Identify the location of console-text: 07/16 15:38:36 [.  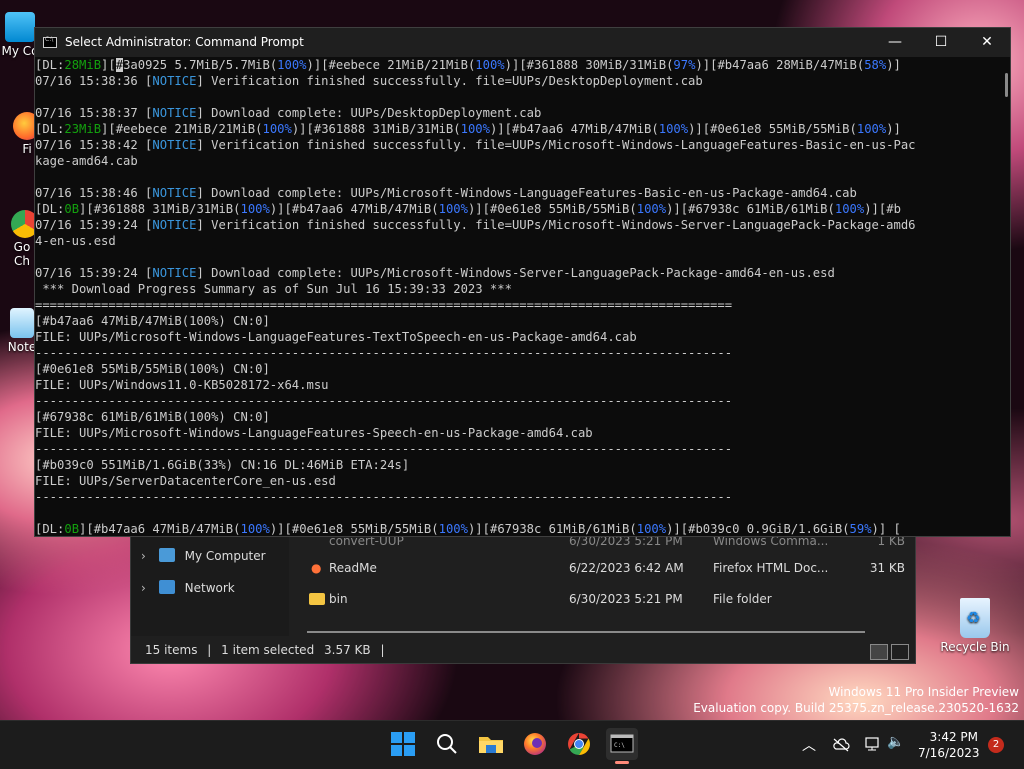
(94, 81).